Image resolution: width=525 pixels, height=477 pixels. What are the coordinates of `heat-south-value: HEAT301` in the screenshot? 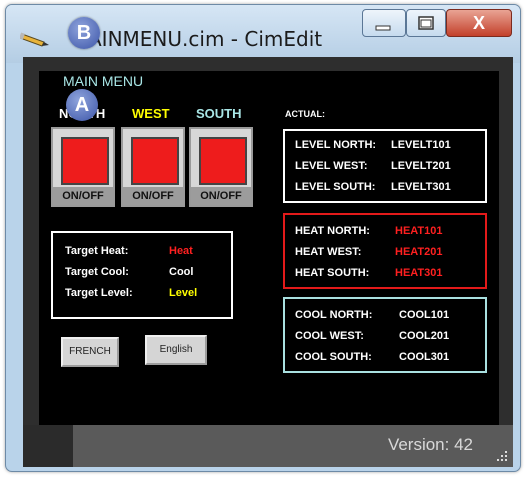 It's located at (419, 273).